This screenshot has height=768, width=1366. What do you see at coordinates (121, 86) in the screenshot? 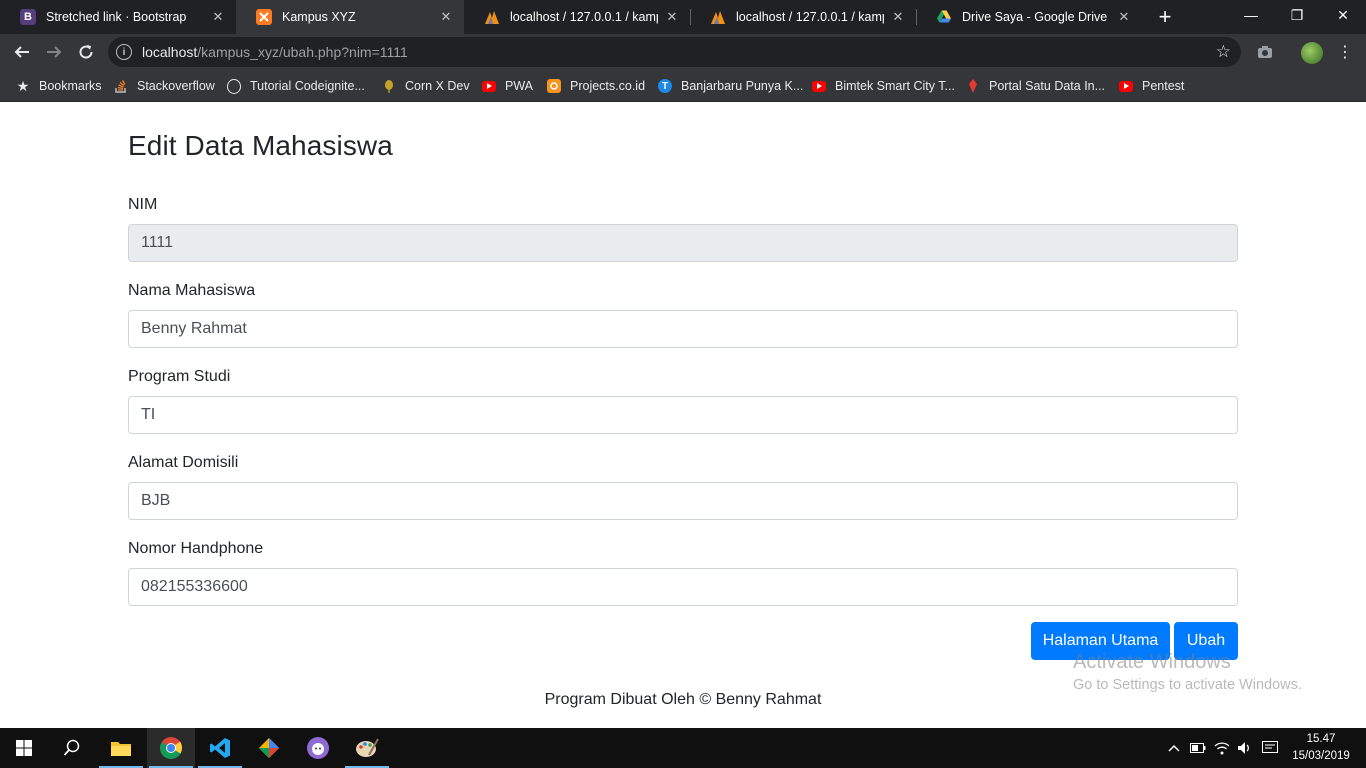
I see `stackoverflow-icon` at bounding box center [121, 86].